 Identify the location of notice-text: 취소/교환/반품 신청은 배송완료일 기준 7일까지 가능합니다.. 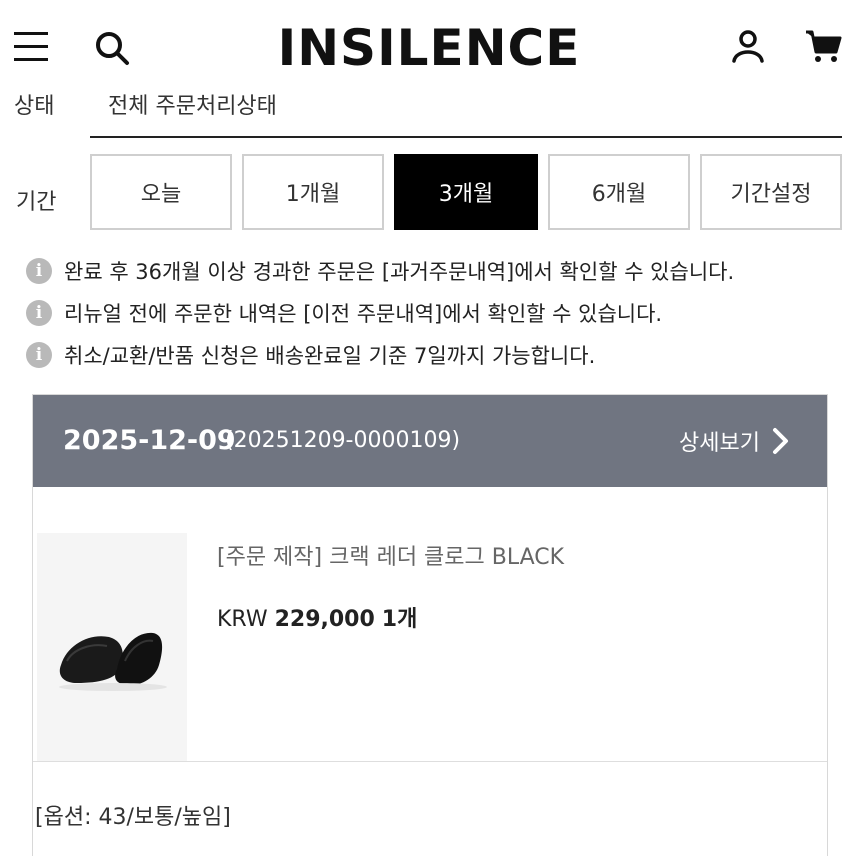
(330, 356).